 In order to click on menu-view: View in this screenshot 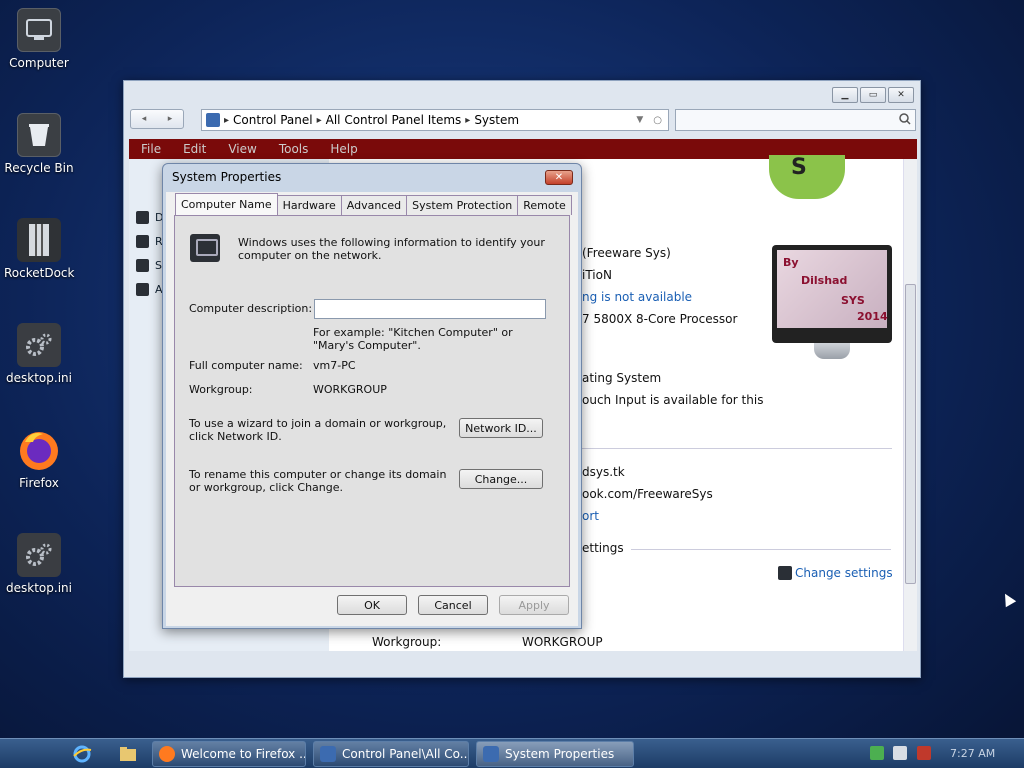, I will do `click(242, 149)`.